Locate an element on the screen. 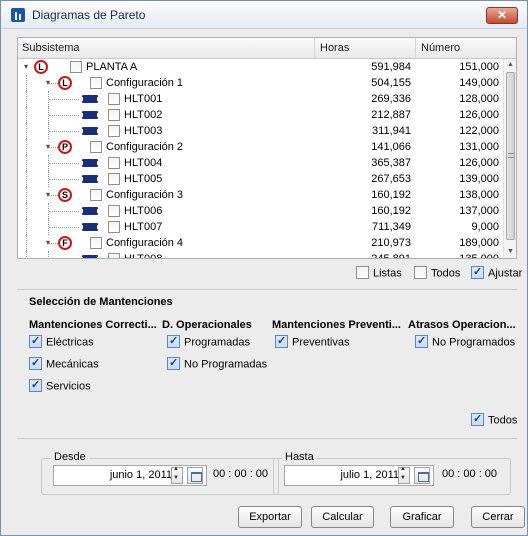 Image resolution: width=528 pixels, height=536 pixels. tree-row-group: ▾ F Configuración 4 210,973 189,000 is located at coordinates (260, 243).